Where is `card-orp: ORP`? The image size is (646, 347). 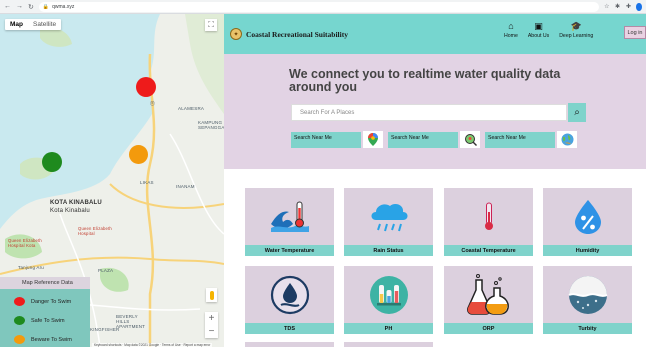
card-orp: ORP is located at coordinates (488, 300).